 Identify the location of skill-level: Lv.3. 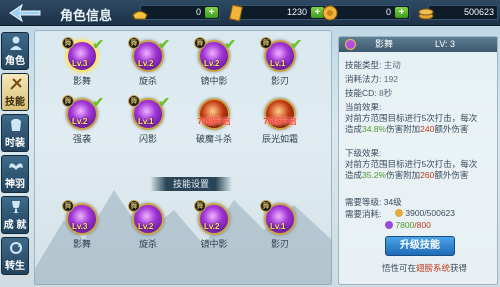
(80, 226).